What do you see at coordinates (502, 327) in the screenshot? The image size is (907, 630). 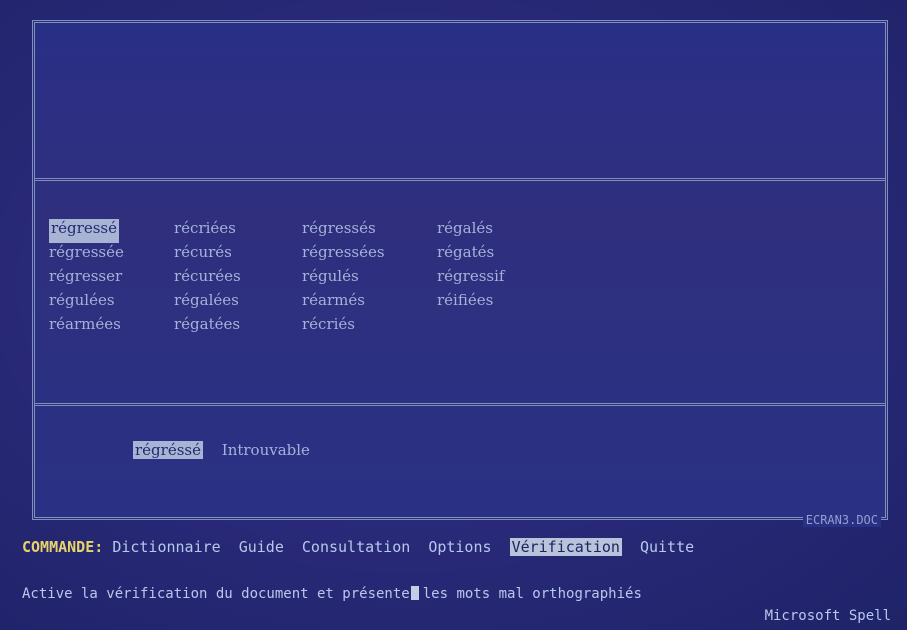 I see `suggestion-item-empty` at bounding box center [502, 327].